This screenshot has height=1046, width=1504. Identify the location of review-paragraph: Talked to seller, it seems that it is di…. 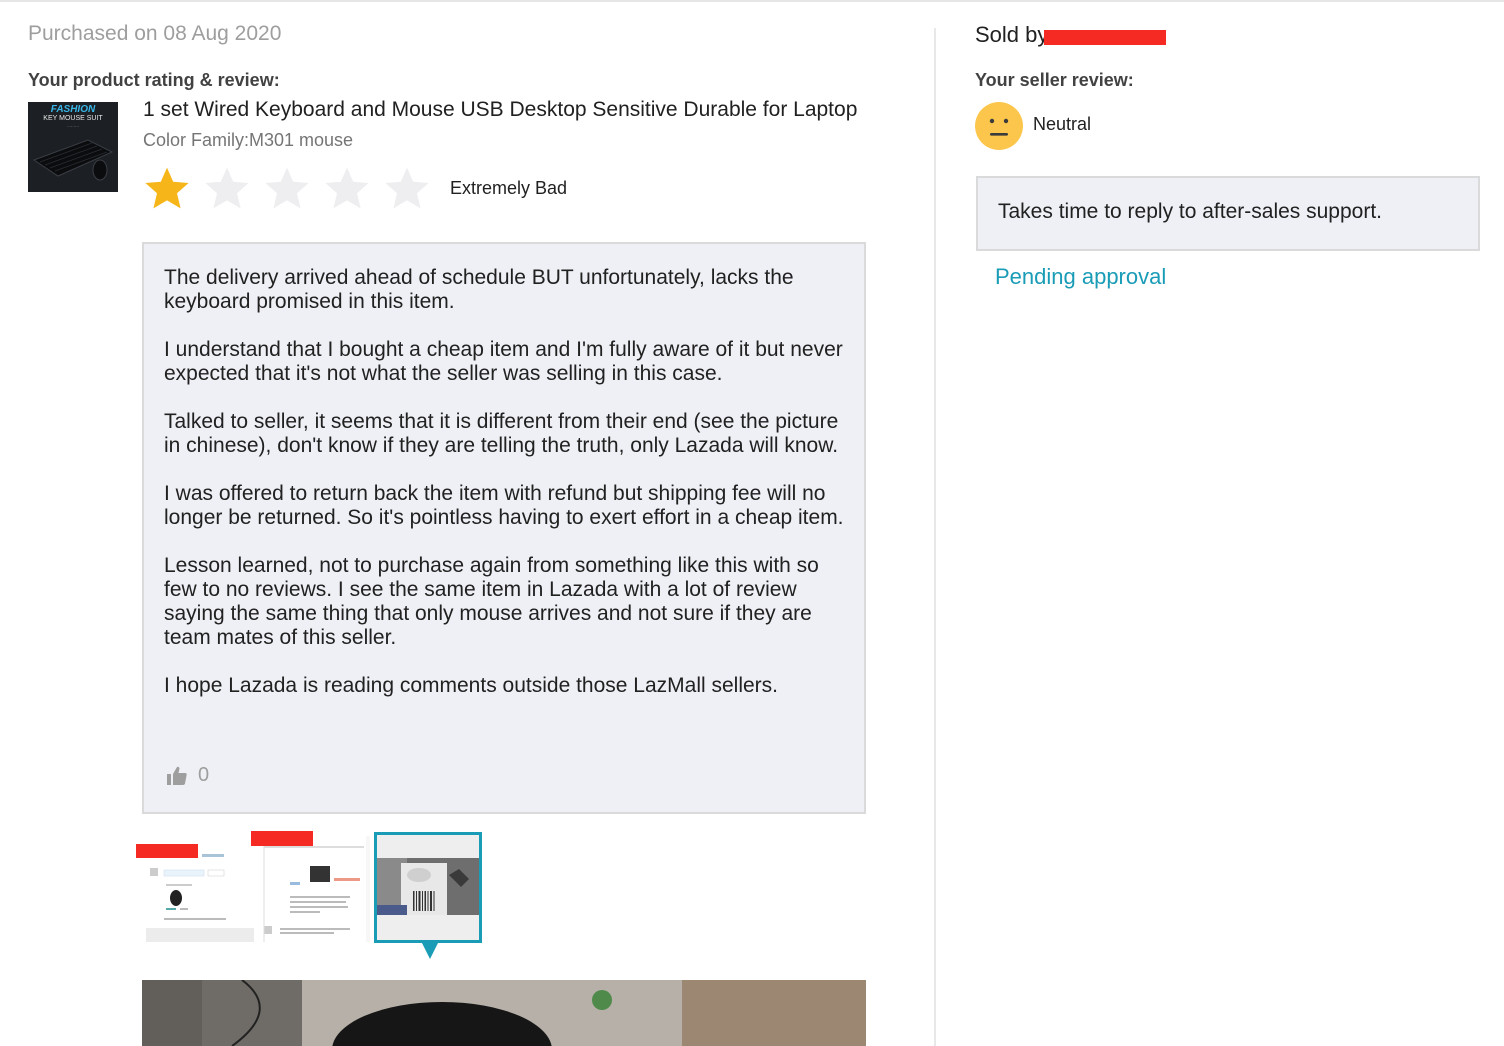
(501, 433).